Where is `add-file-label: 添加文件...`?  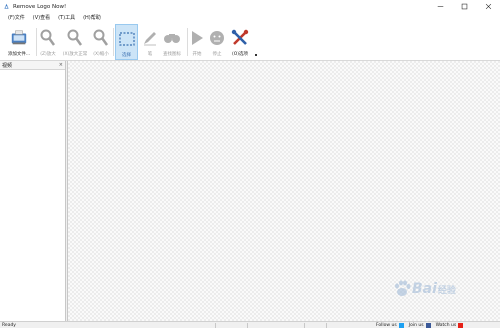
add-file-label: 添加文件... is located at coordinates (19, 54).